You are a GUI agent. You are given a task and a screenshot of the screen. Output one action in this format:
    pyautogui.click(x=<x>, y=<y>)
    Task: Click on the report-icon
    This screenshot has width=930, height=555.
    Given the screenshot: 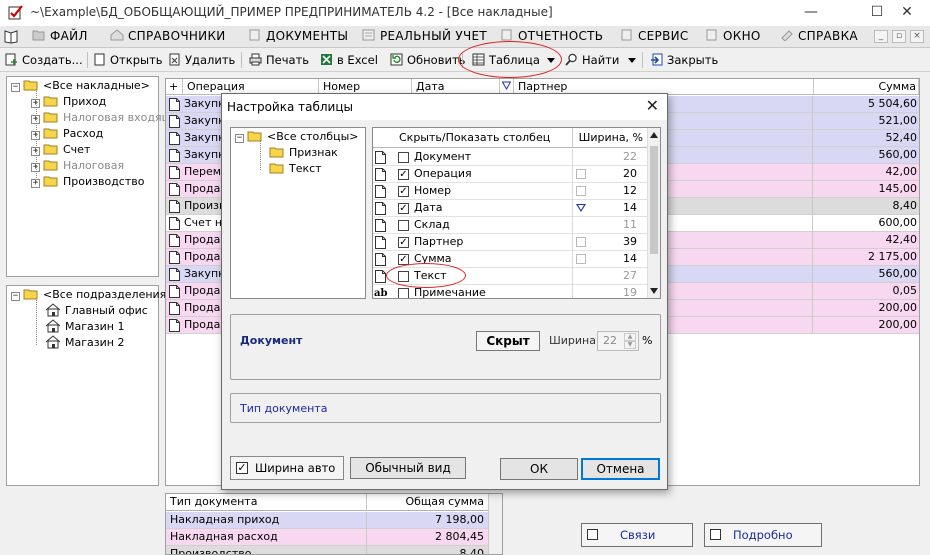 What is the action you would take?
    pyautogui.click(x=506, y=35)
    